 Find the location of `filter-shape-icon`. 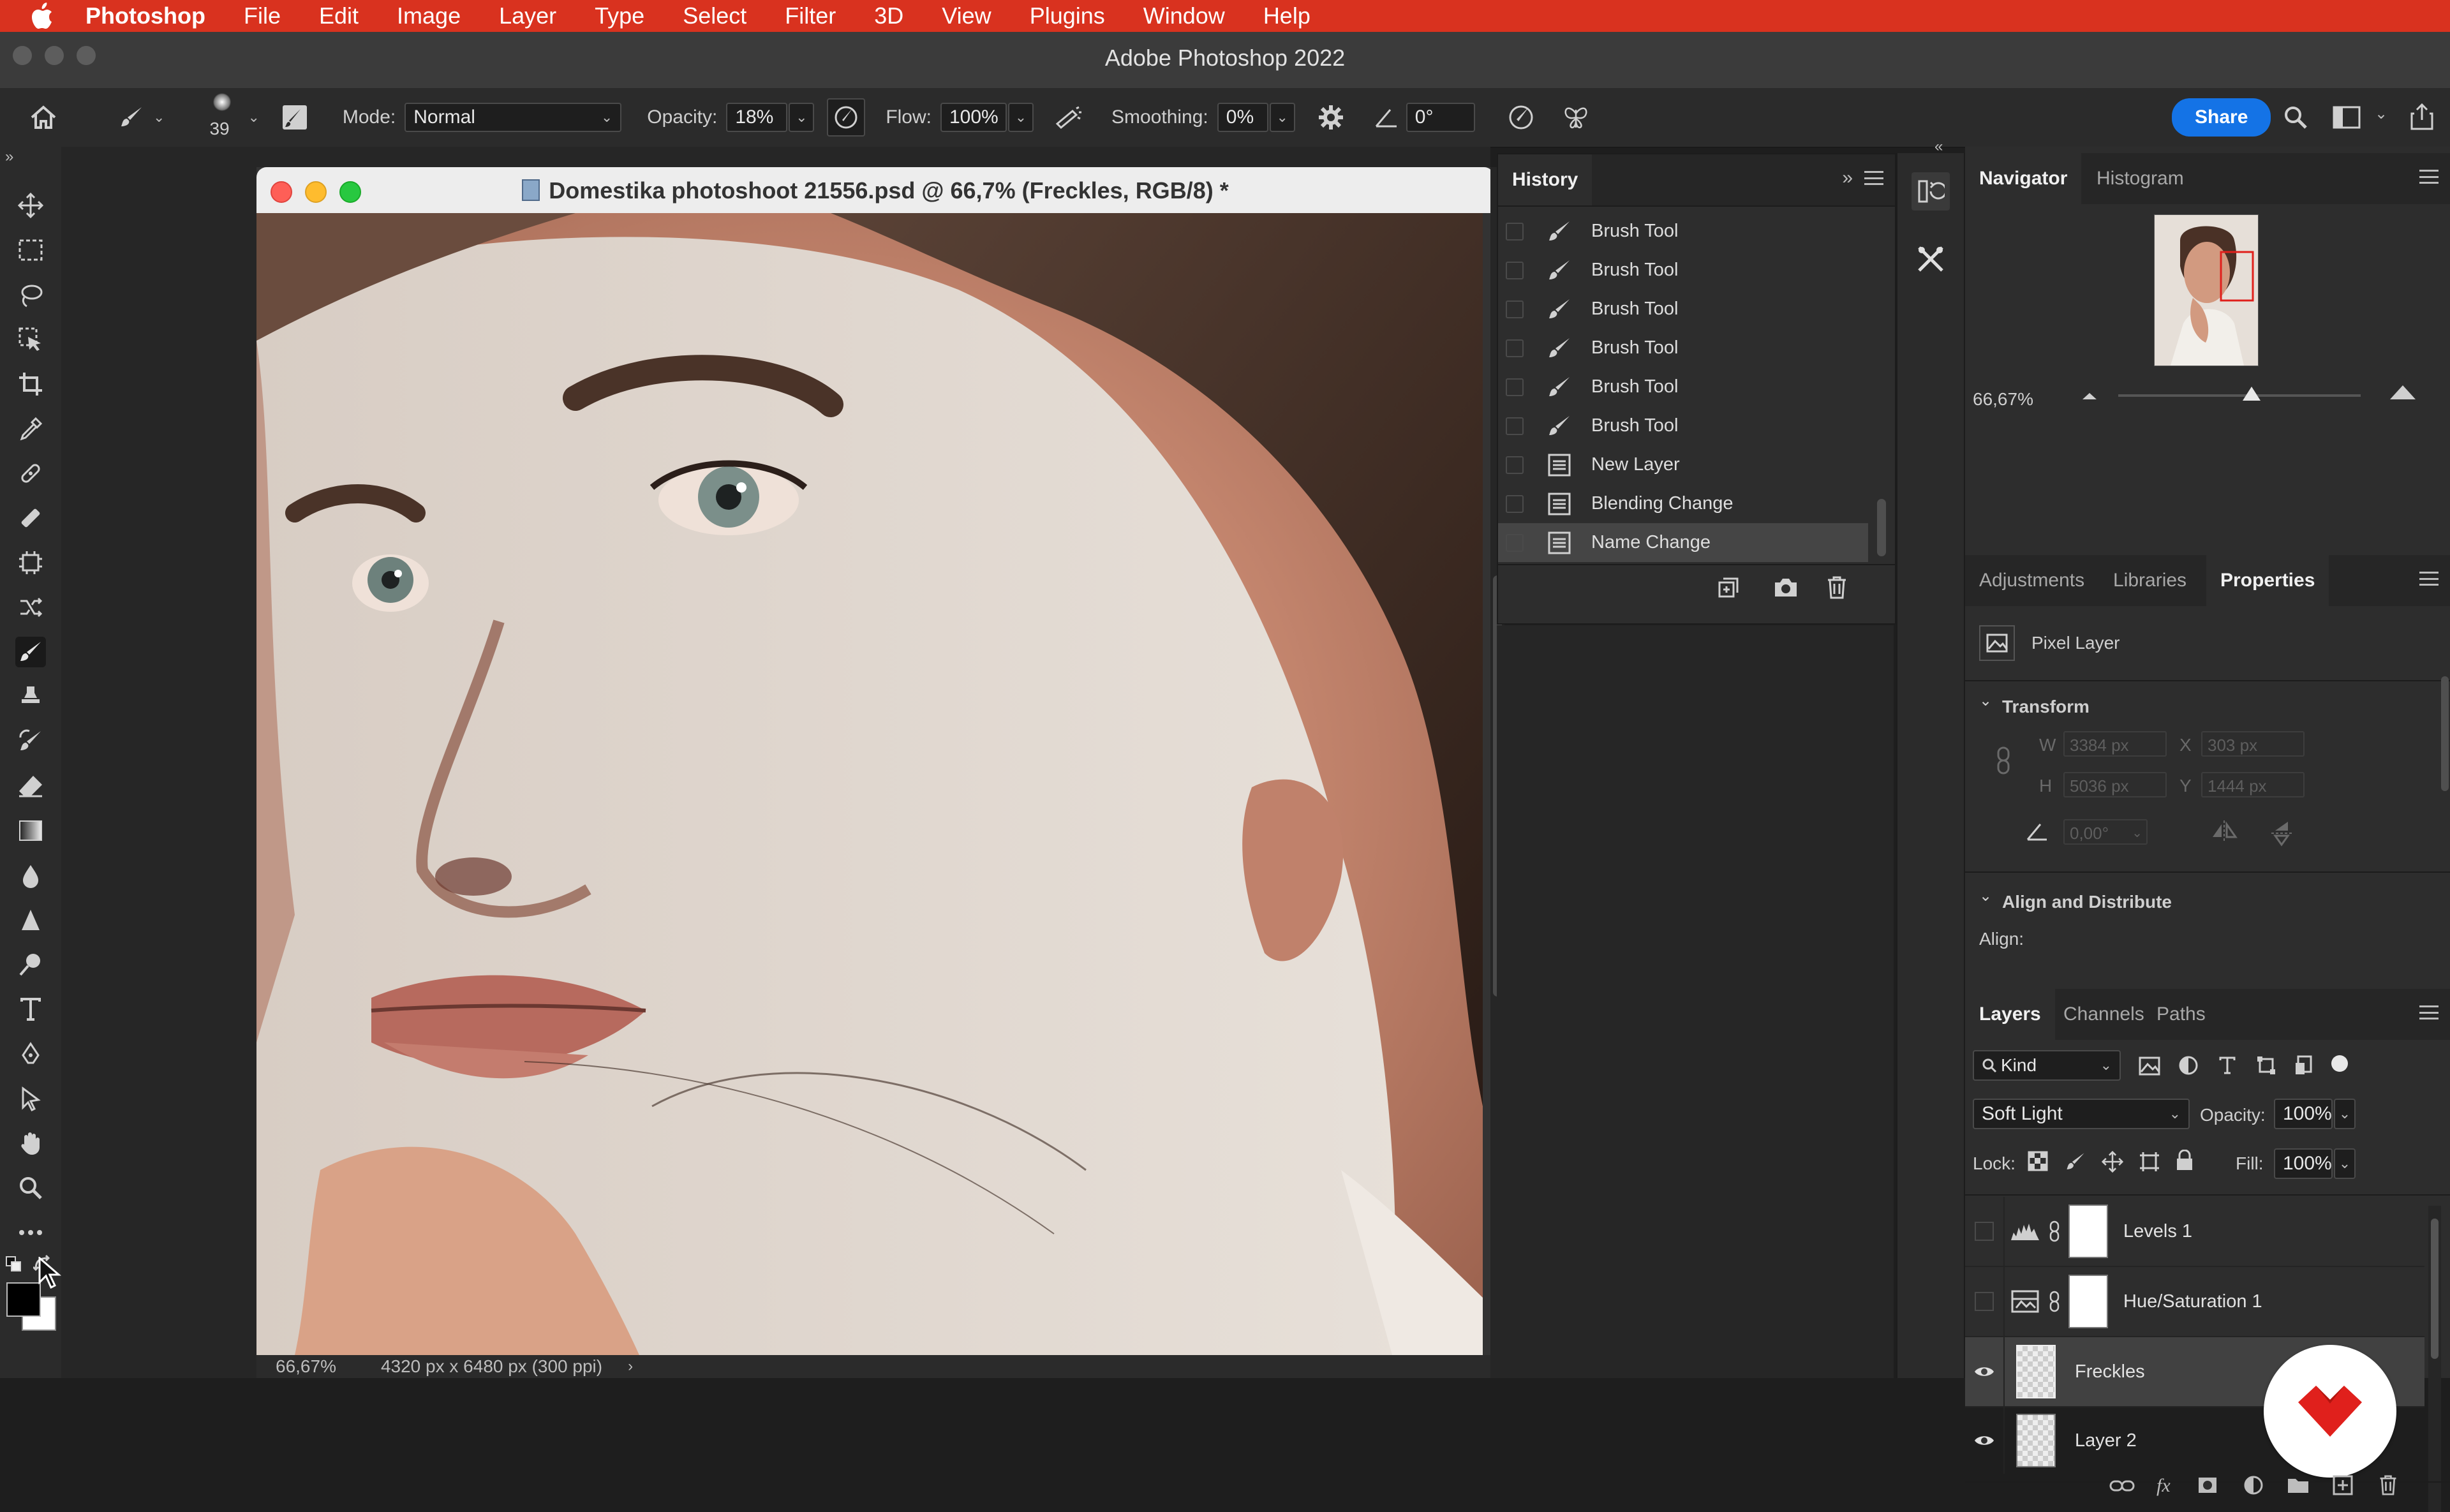

filter-shape-icon is located at coordinates (2266, 1067).